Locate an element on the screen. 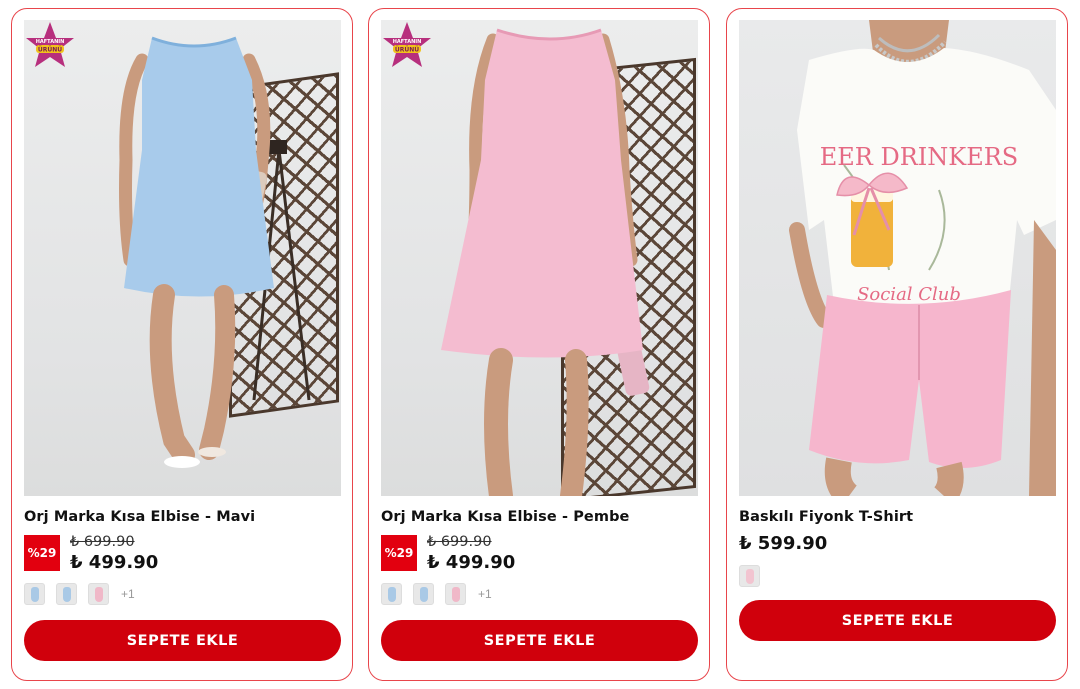 The width and height of the screenshot is (1080, 689). product-title: Baskılı Fiyonk T-Shirt is located at coordinates (826, 517).